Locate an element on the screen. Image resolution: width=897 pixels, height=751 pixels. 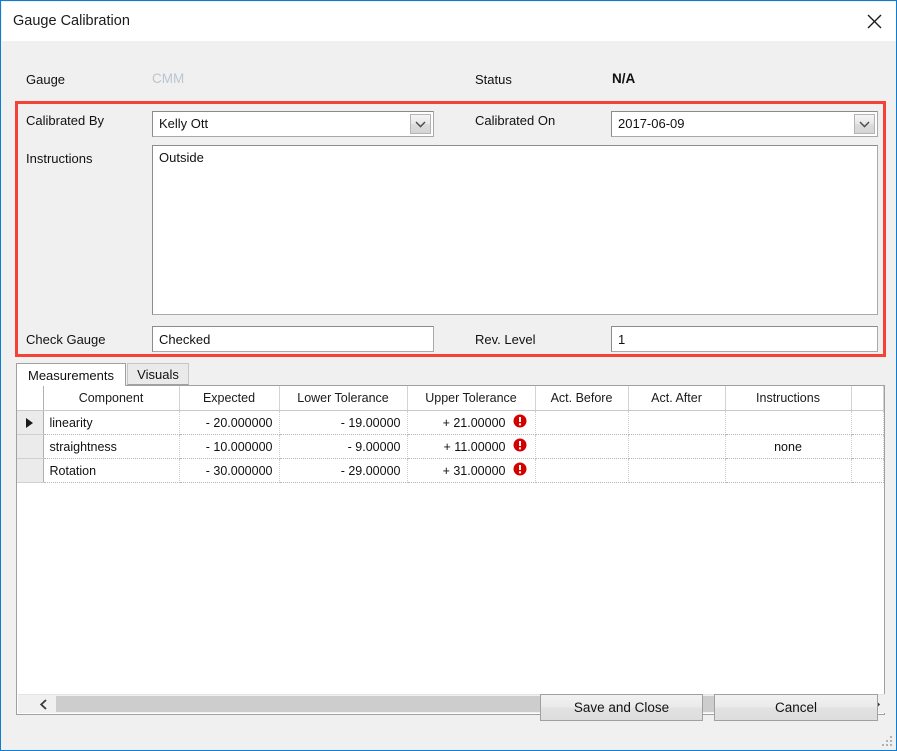
calibrated-on-label: Calibrated On is located at coordinates (515, 120).